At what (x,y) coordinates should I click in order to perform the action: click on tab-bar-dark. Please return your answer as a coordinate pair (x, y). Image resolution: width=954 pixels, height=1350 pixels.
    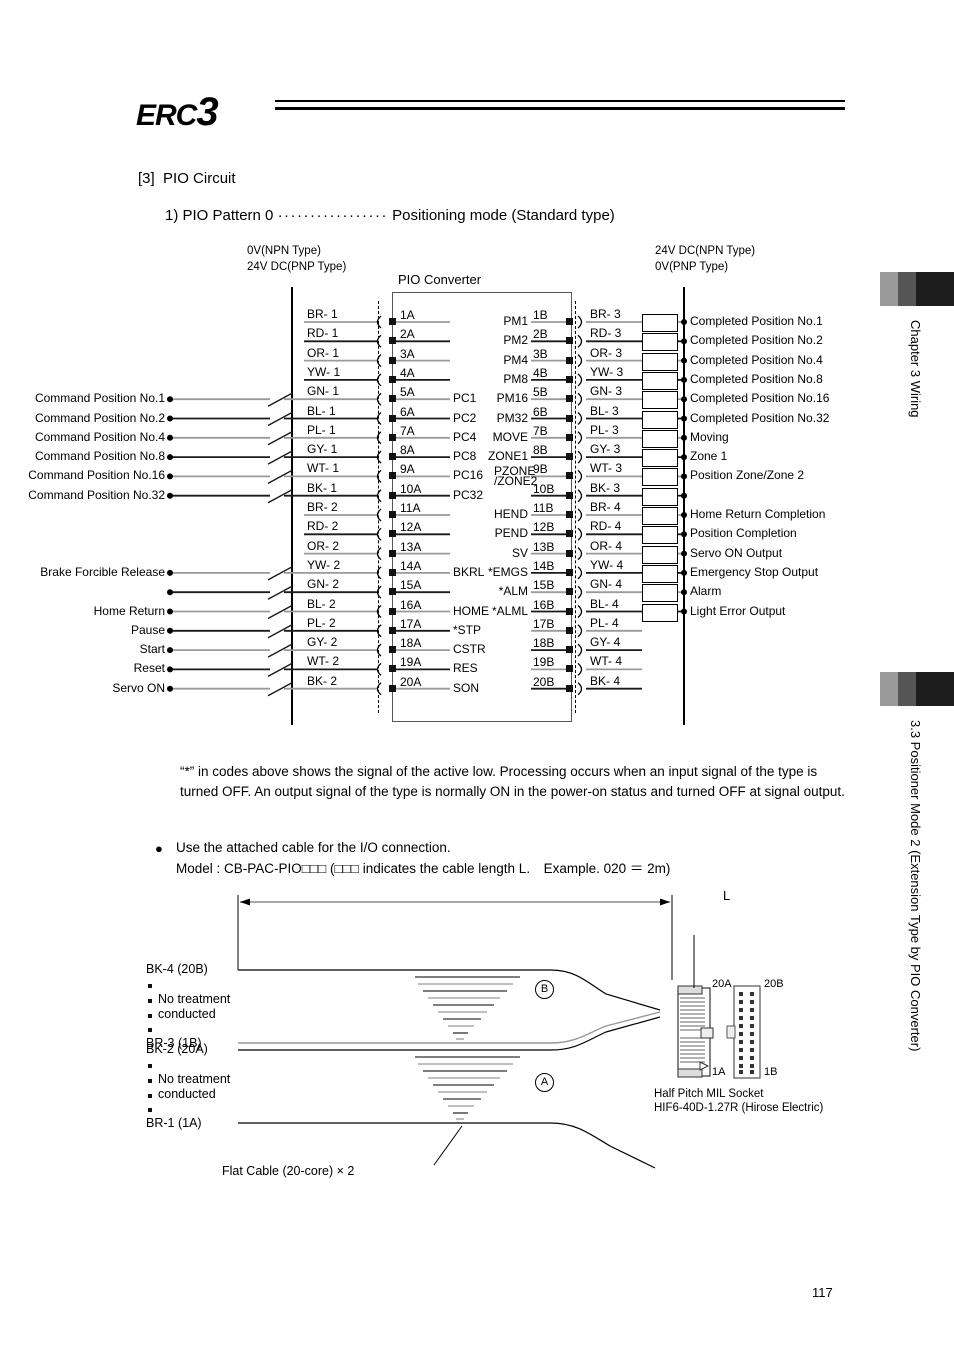
    Looking at the image, I should click on (935, 289).